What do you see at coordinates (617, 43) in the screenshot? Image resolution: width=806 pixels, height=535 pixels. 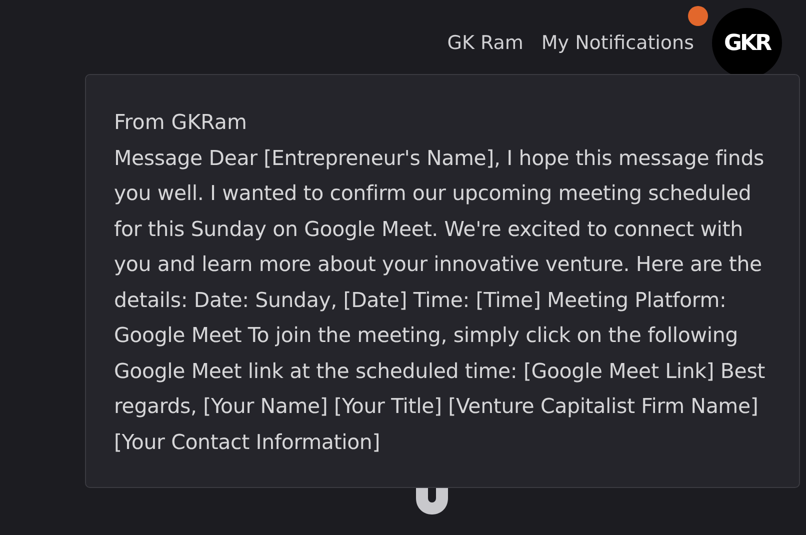 I see `notifications-link: My Notifications` at bounding box center [617, 43].